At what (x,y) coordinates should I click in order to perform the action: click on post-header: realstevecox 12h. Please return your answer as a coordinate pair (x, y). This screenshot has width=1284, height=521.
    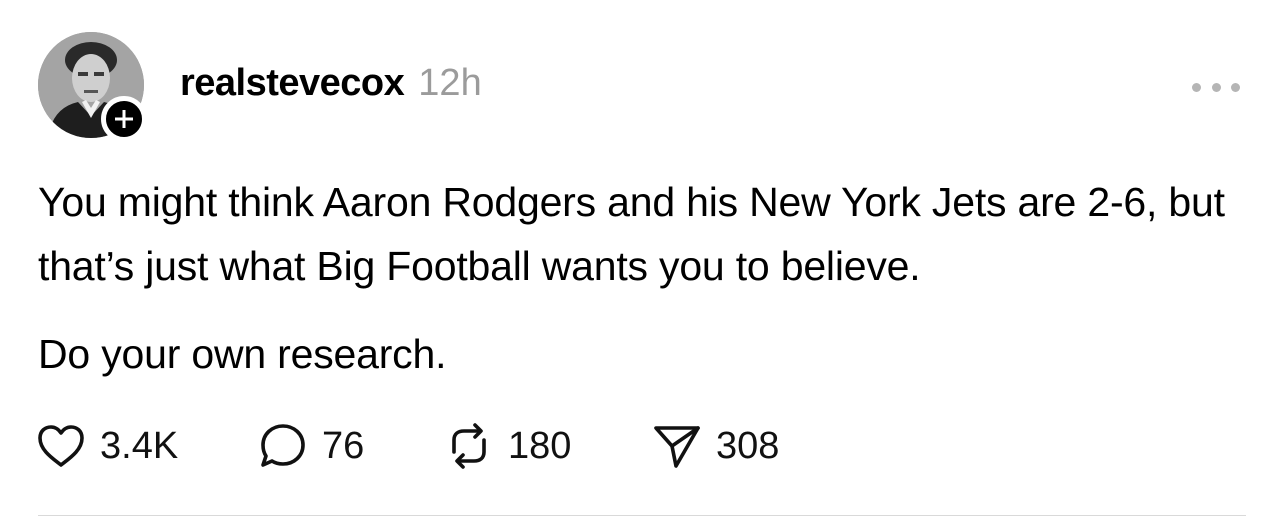
    Looking at the image, I should click on (331, 88).